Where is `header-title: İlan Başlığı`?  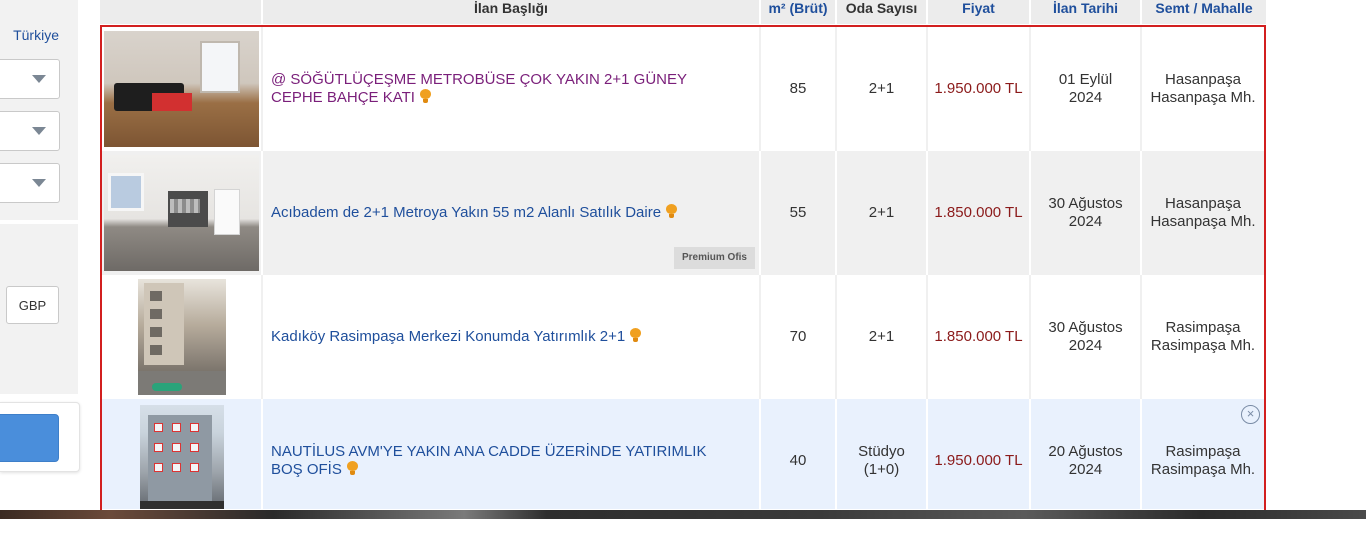
header-title: İlan Başlığı is located at coordinates (512, 12).